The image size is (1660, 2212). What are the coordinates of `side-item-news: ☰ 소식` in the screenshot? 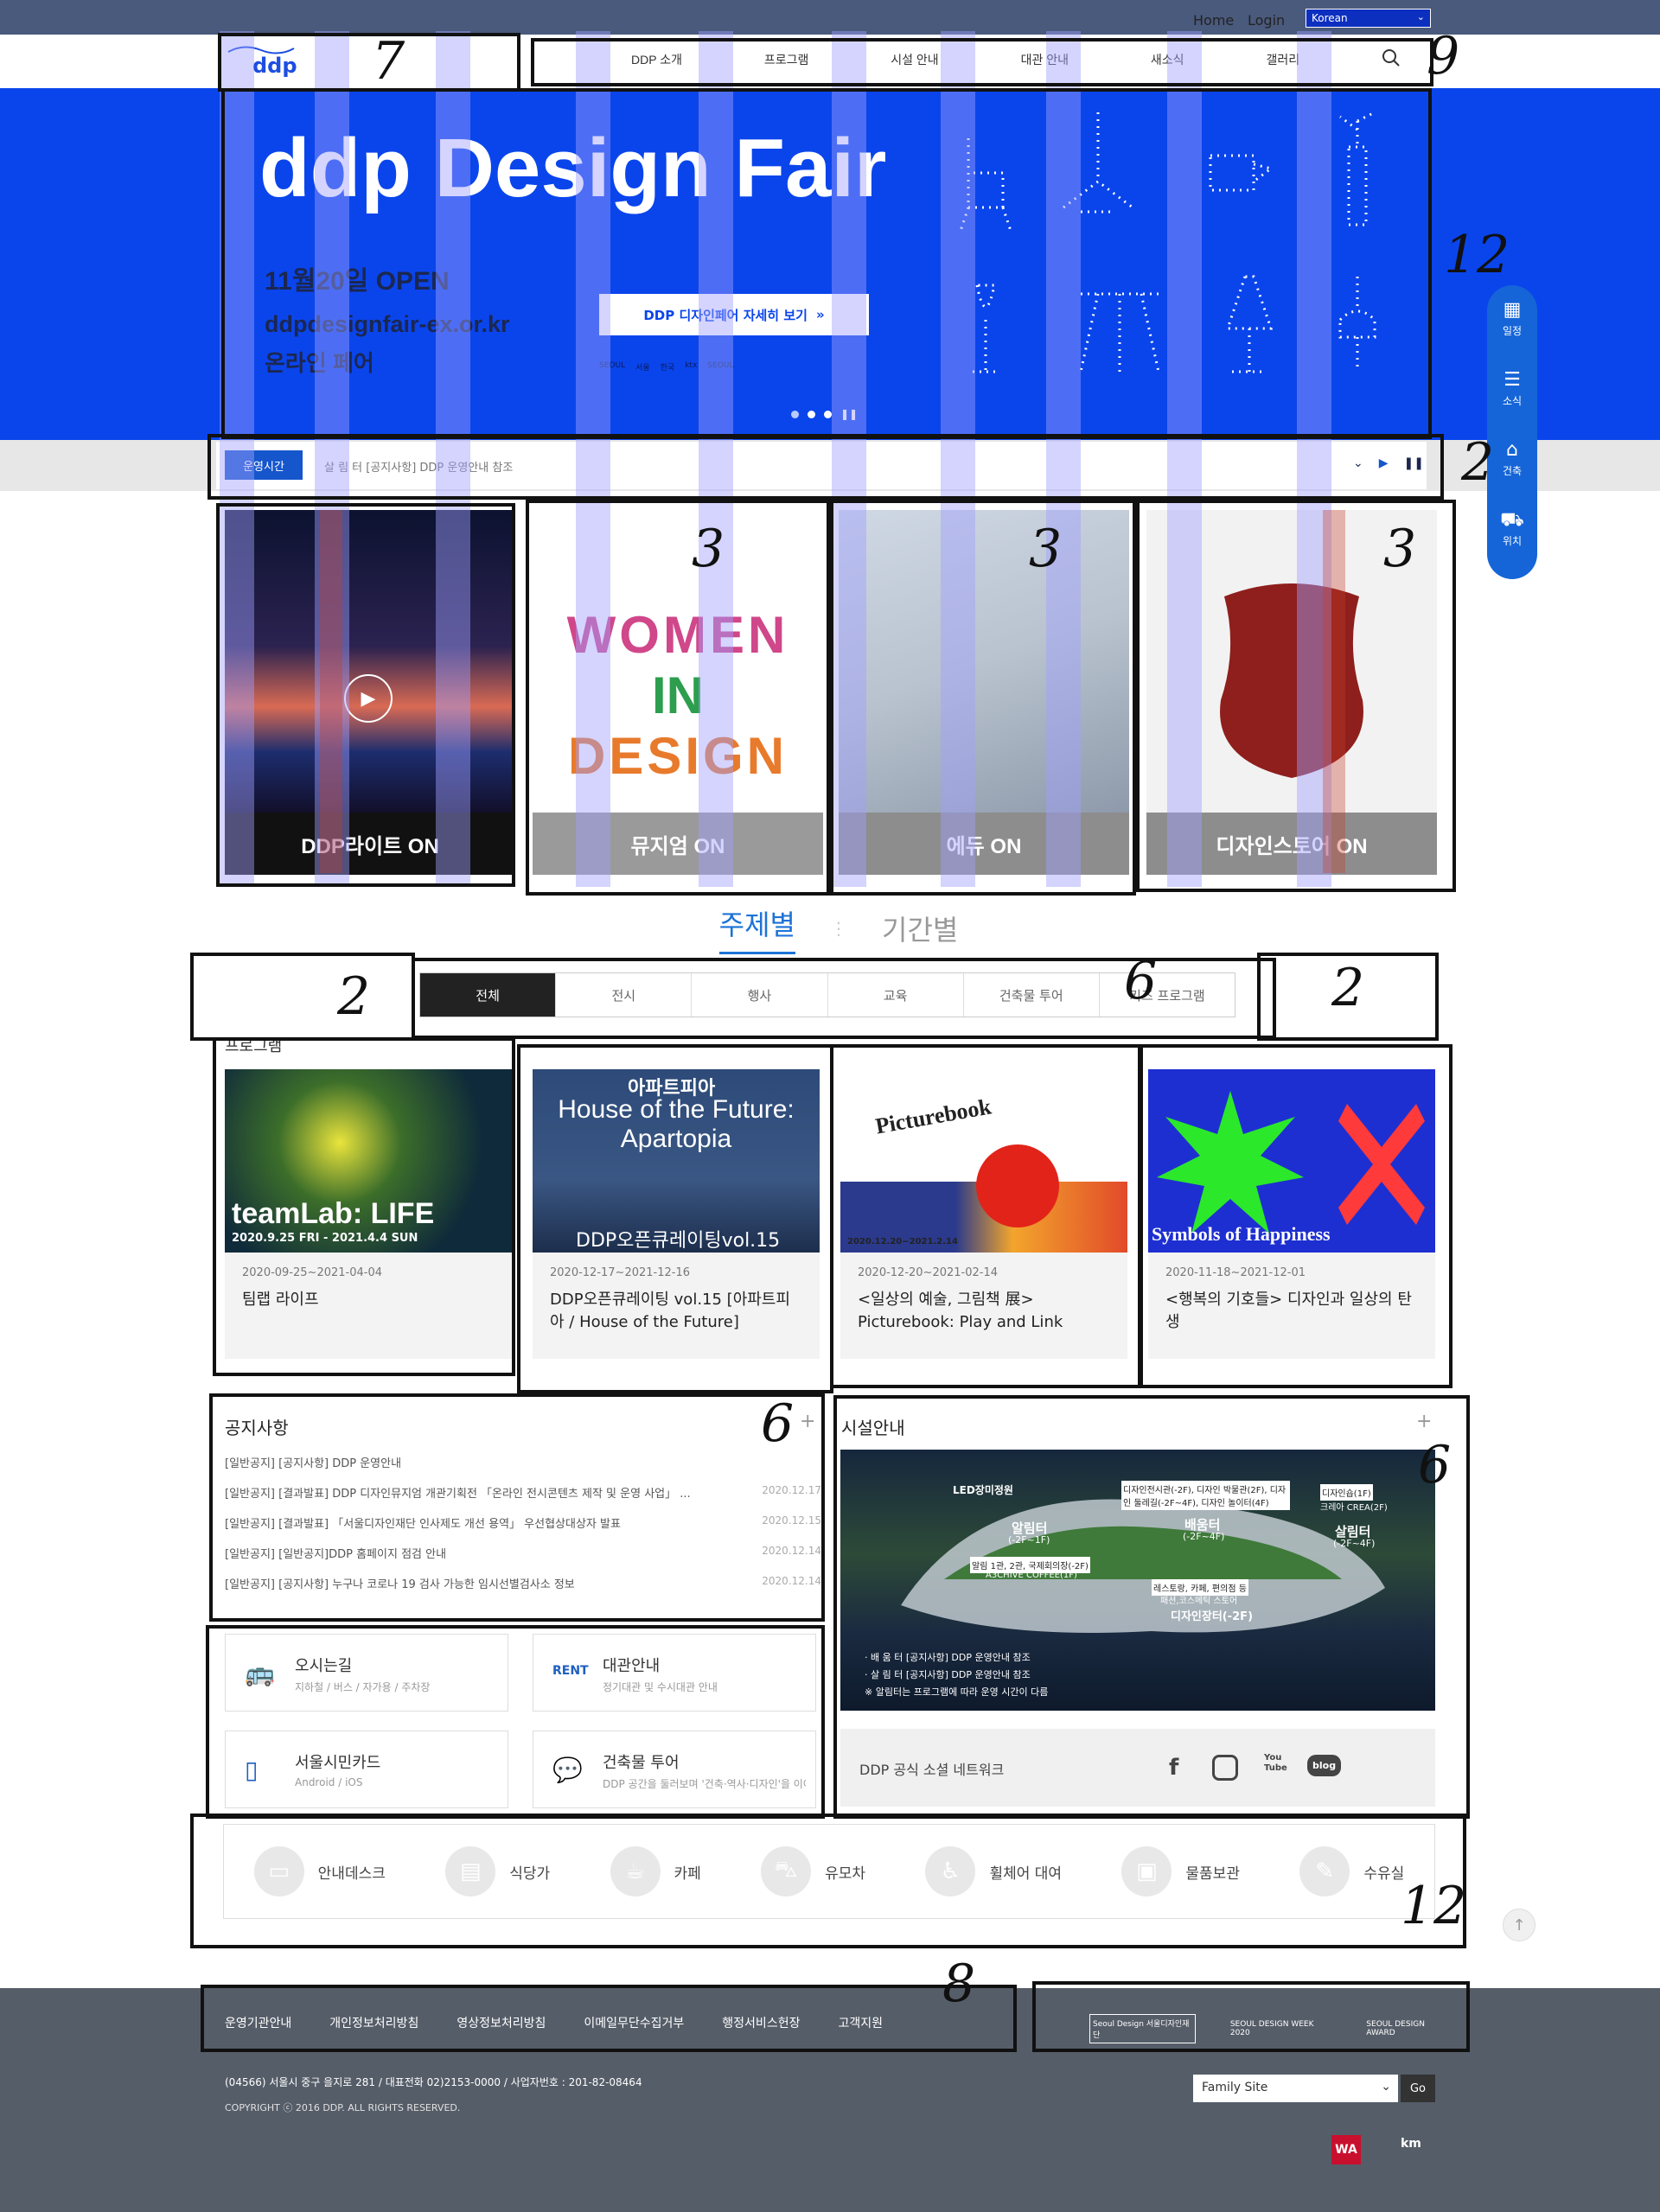 It's located at (1512, 389).